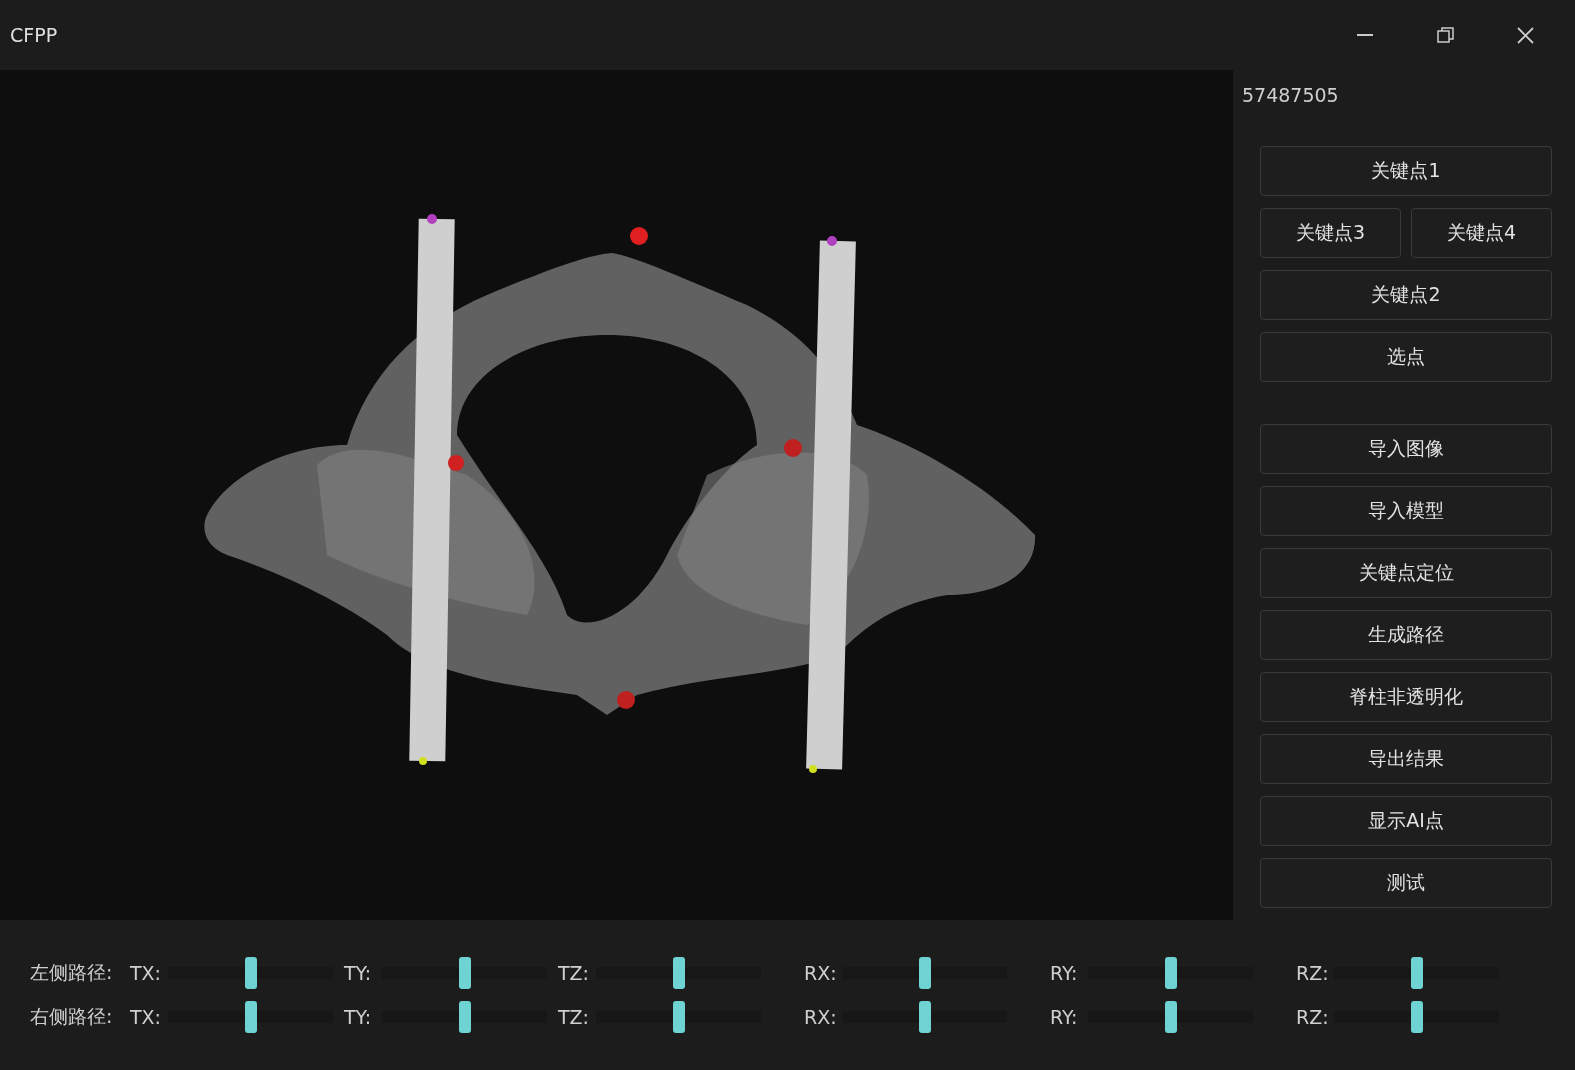 Image resolution: width=1575 pixels, height=1070 pixels. What do you see at coordinates (1406, 759) in the screenshot?
I see `action-button: 导出结果` at bounding box center [1406, 759].